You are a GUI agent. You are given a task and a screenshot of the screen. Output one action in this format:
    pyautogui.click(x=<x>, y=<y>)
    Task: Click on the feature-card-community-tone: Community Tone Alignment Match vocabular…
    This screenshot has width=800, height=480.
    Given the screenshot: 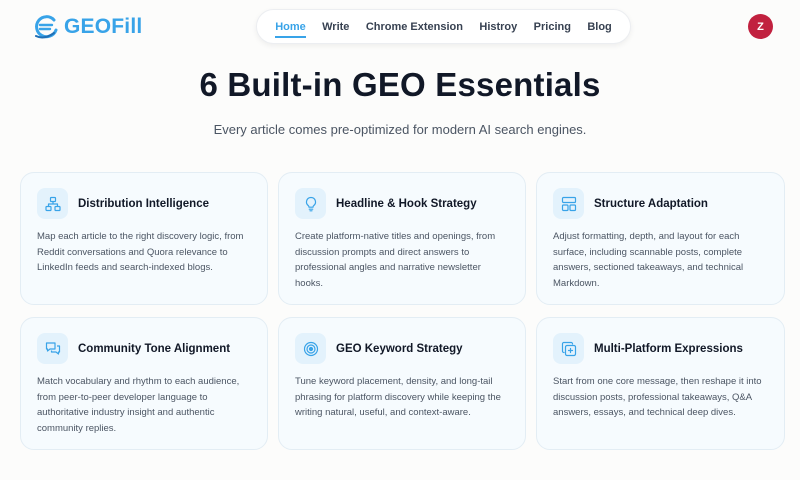 What is the action you would take?
    pyautogui.click(x=144, y=383)
    